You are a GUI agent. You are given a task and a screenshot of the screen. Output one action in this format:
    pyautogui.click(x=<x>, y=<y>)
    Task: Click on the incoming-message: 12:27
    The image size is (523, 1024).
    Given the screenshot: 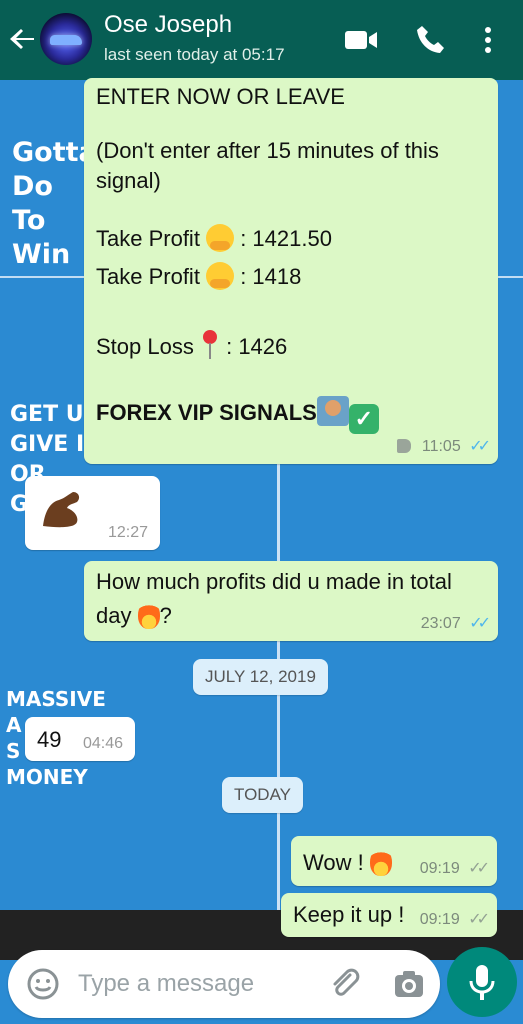 What is the action you would take?
    pyautogui.click(x=92, y=513)
    